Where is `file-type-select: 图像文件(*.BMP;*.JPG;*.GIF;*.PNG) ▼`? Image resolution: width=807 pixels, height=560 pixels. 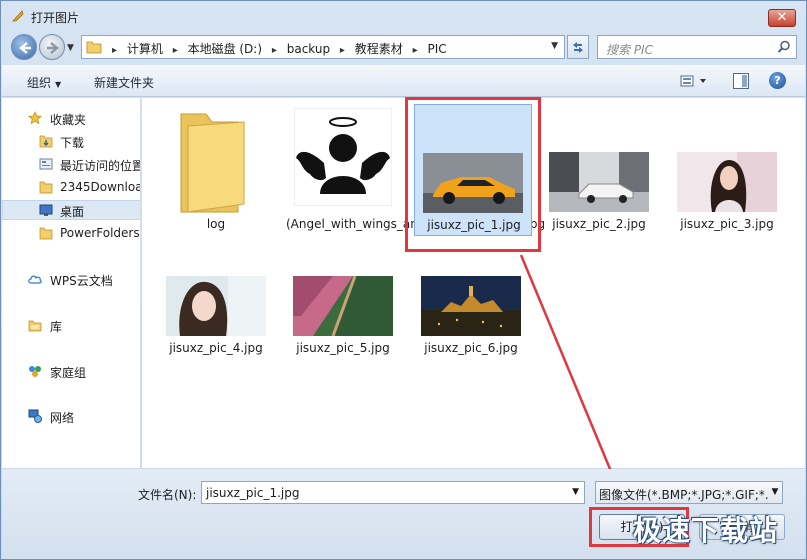 file-type-select: 图像文件(*.BMP;*.JPG;*.GIF;*.PNG) ▼ is located at coordinates (689, 492).